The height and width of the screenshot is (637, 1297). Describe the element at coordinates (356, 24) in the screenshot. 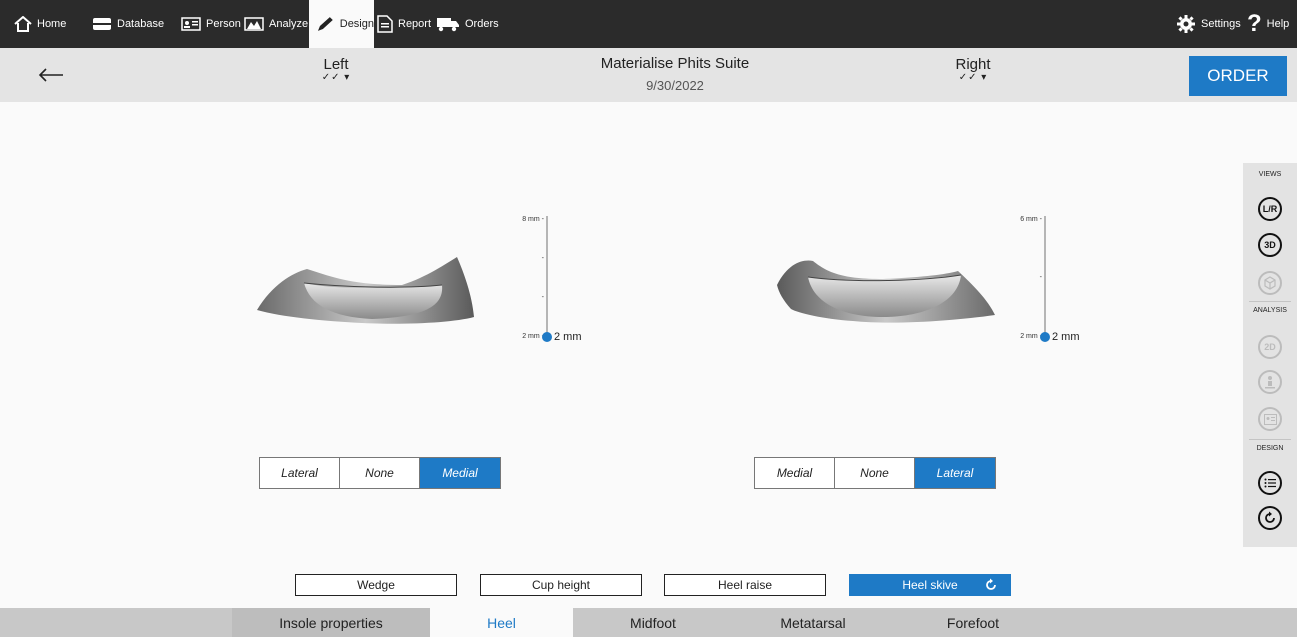

I see `nav-design-label: Design` at that location.